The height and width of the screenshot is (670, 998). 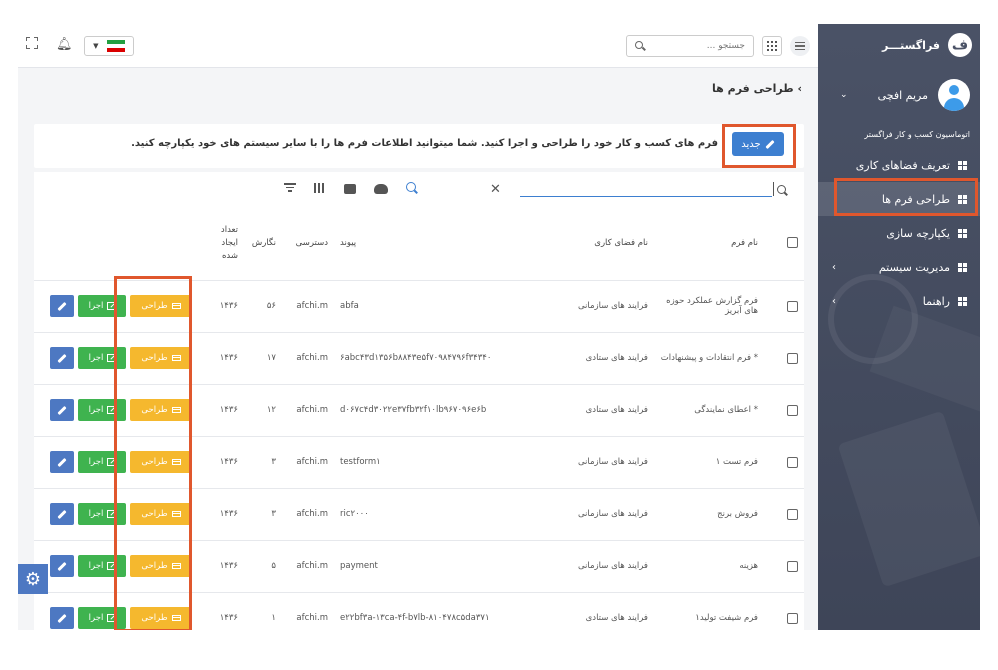 What do you see at coordinates (221, 244) in the screenshot?
I see `header-created-count: تعداد ایجاد شده` at bounding box center [221, 244].